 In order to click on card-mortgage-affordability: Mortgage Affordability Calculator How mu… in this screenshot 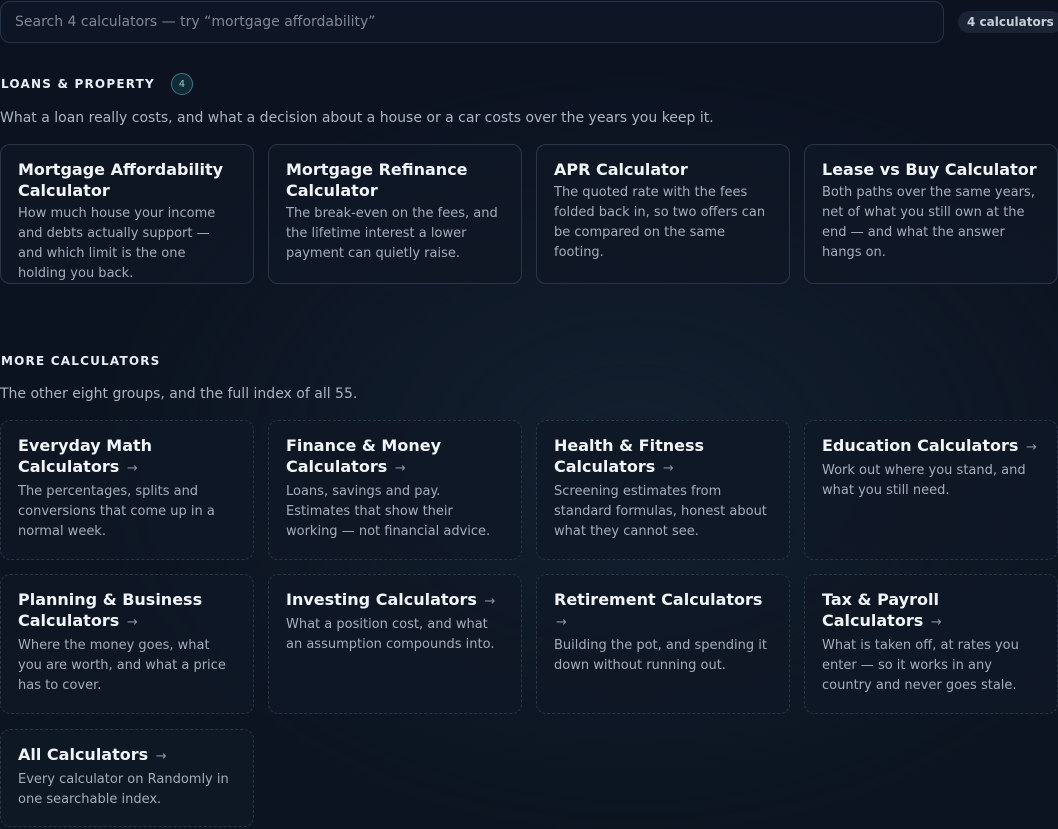, I will do `click(127, 214)`.